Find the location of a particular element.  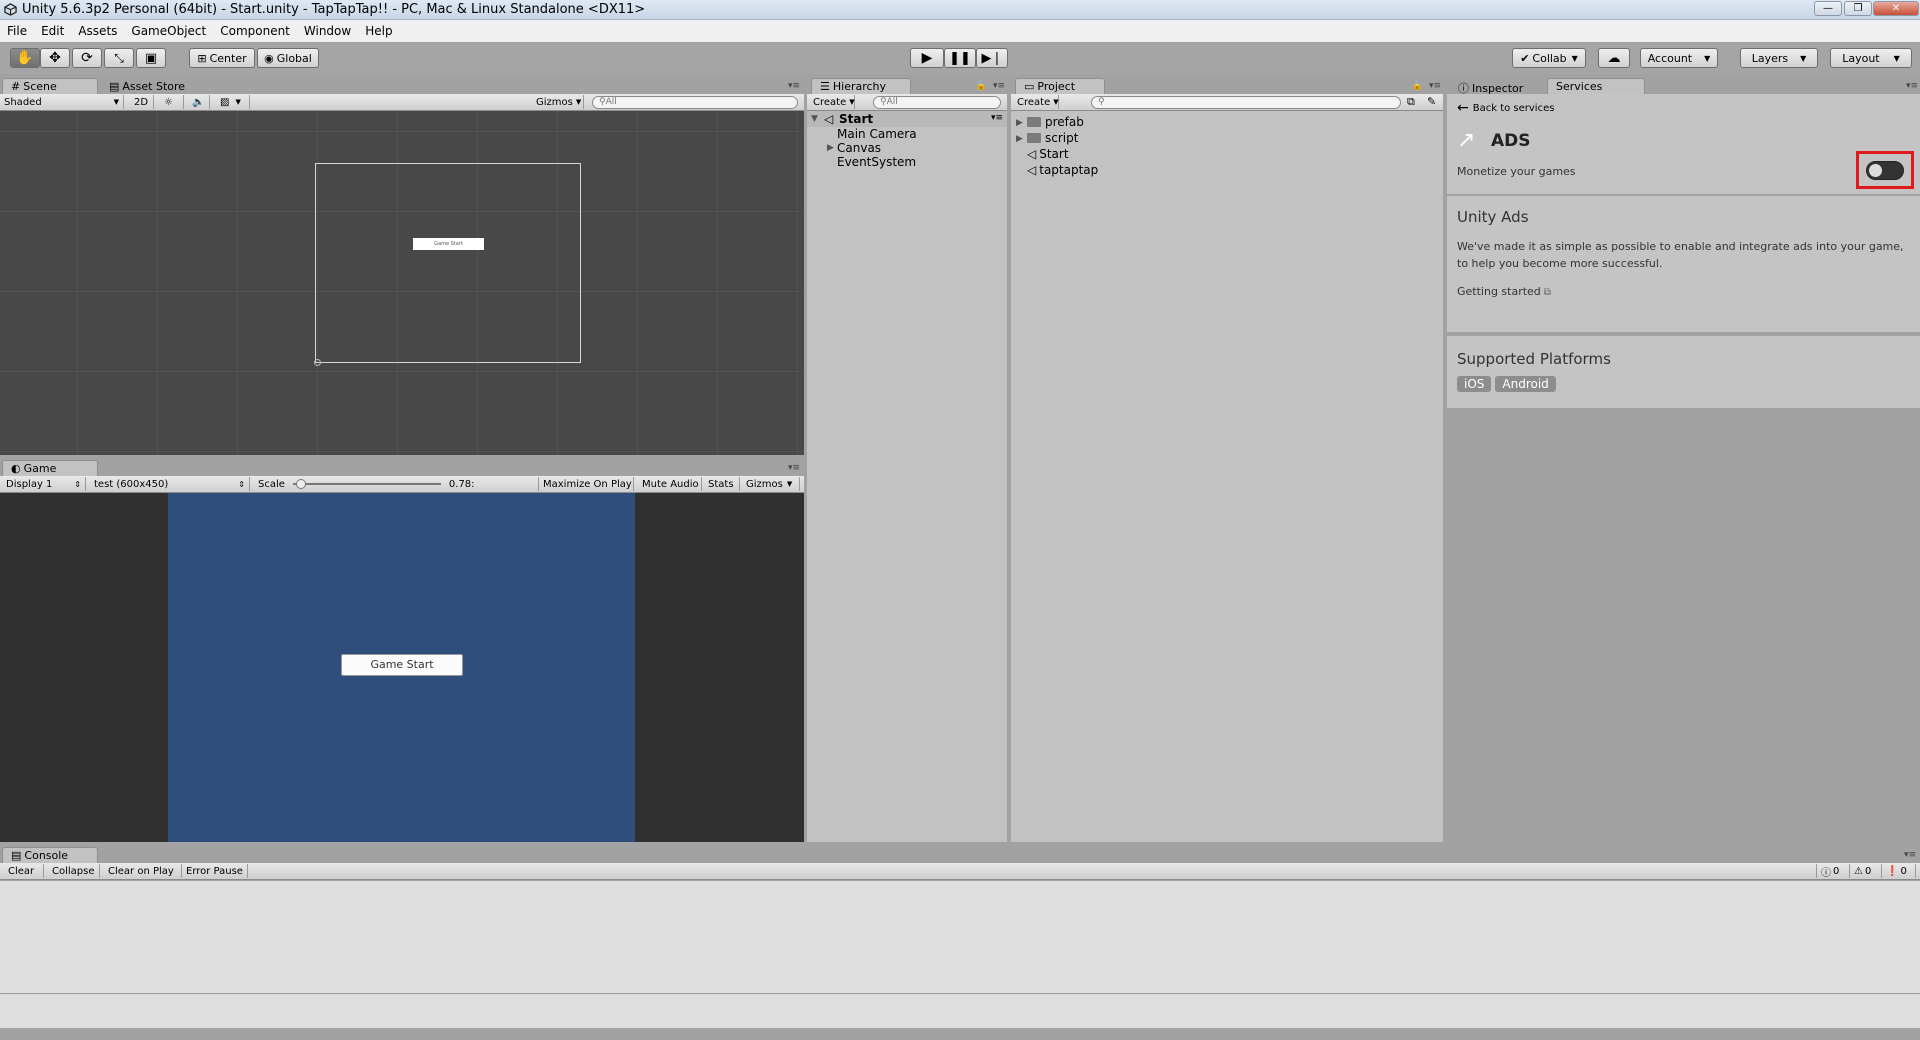

game-start-button: Game Start is located at coordinates (402, 665).